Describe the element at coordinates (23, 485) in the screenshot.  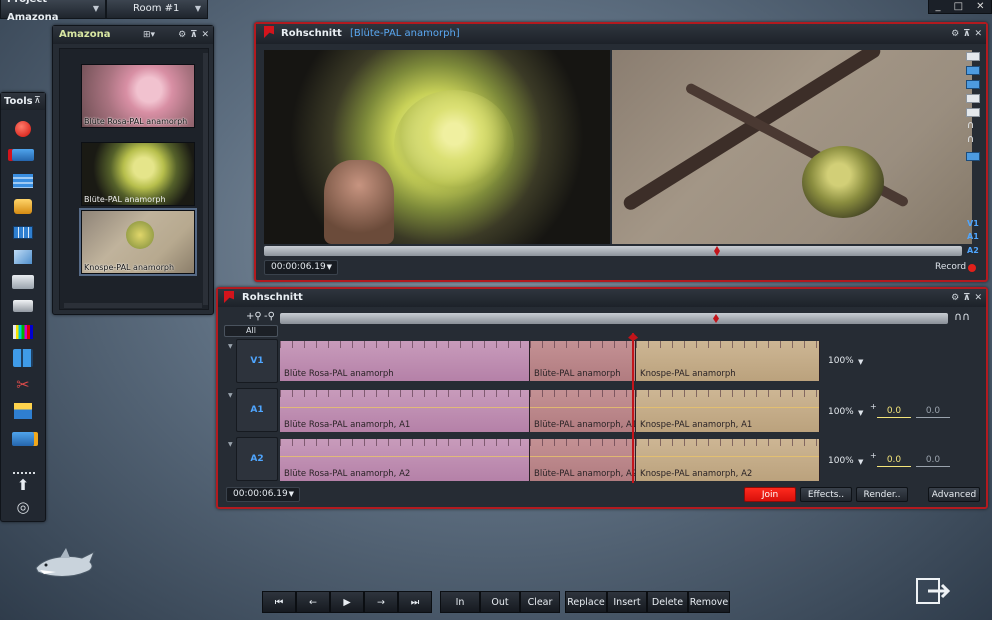
I see `upload-icon: ⬆` at that location.